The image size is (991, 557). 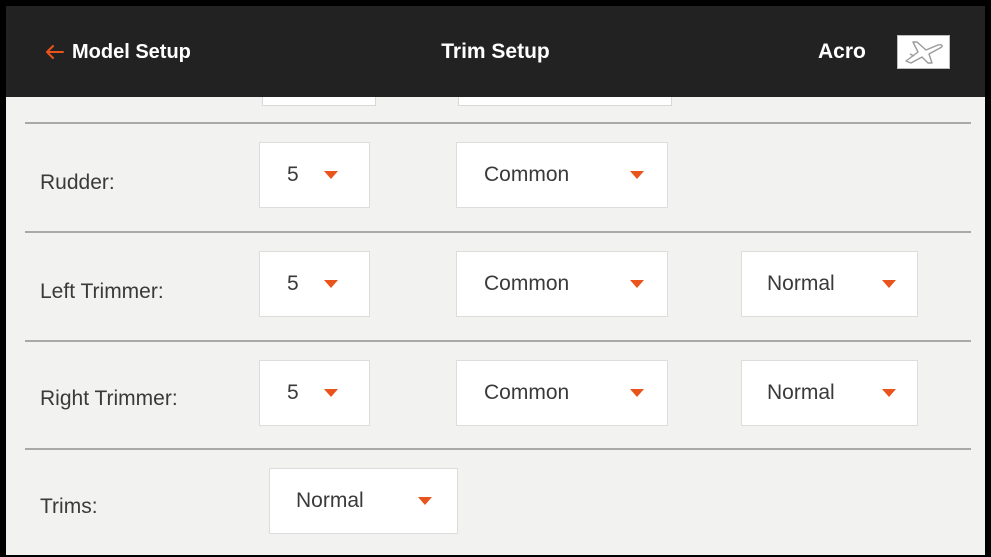 I want to click on trims-type-dropdown: Normal, so click(x=363, y=501).